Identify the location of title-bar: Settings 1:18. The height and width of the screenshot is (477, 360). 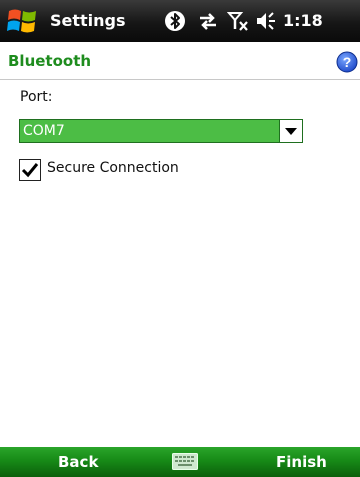
(180, 21).